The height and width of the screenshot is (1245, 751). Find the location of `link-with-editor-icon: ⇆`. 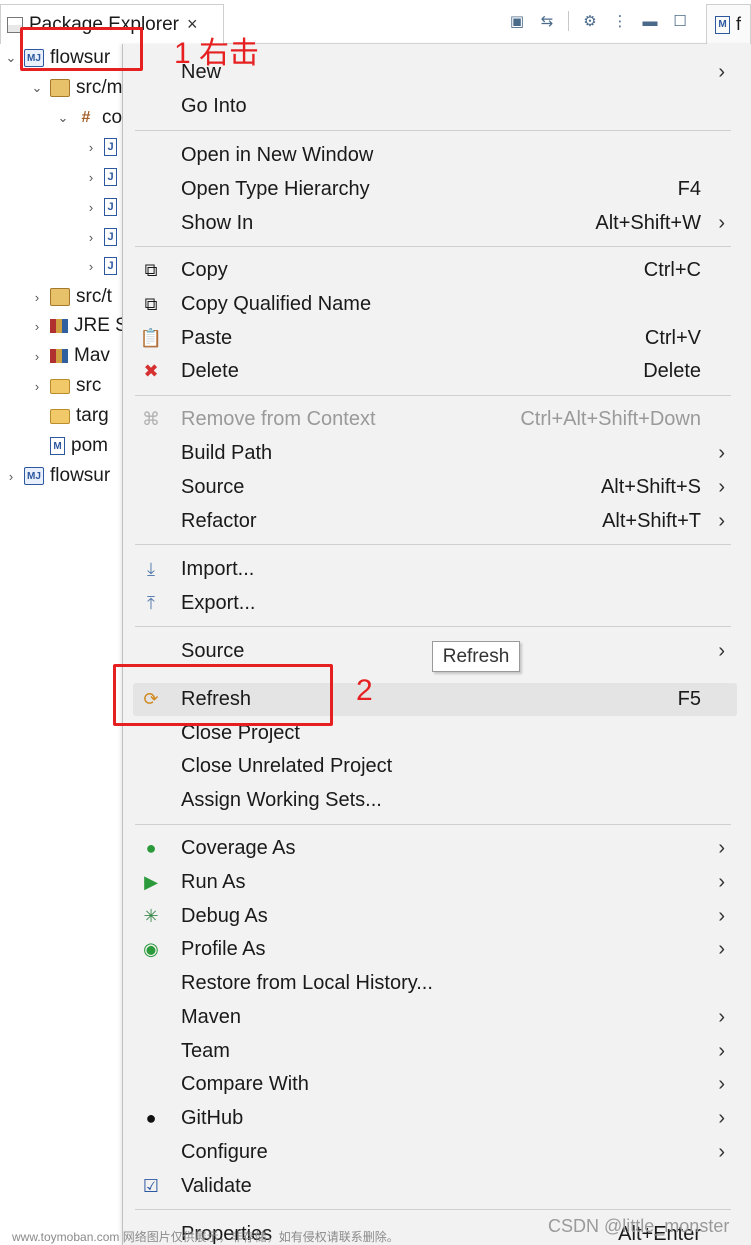

link-with-editor-icon: ⇆ is located at coordinates (547, 21).